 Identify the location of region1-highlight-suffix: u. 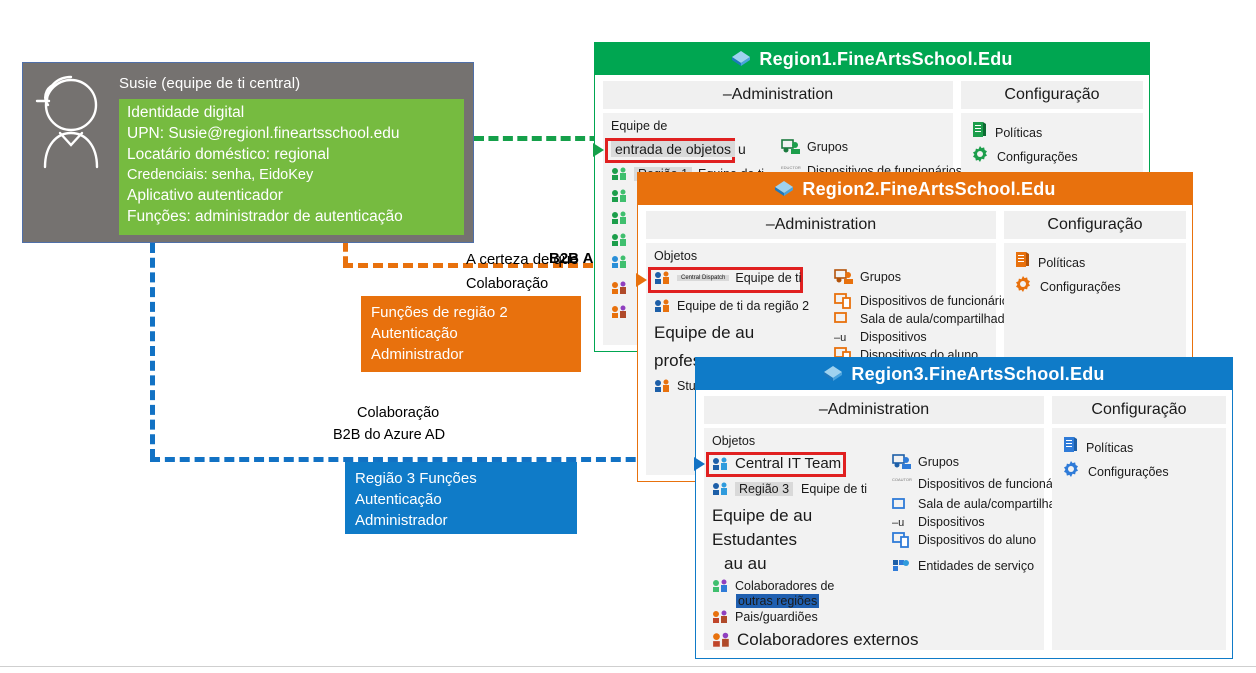
(741, 149).